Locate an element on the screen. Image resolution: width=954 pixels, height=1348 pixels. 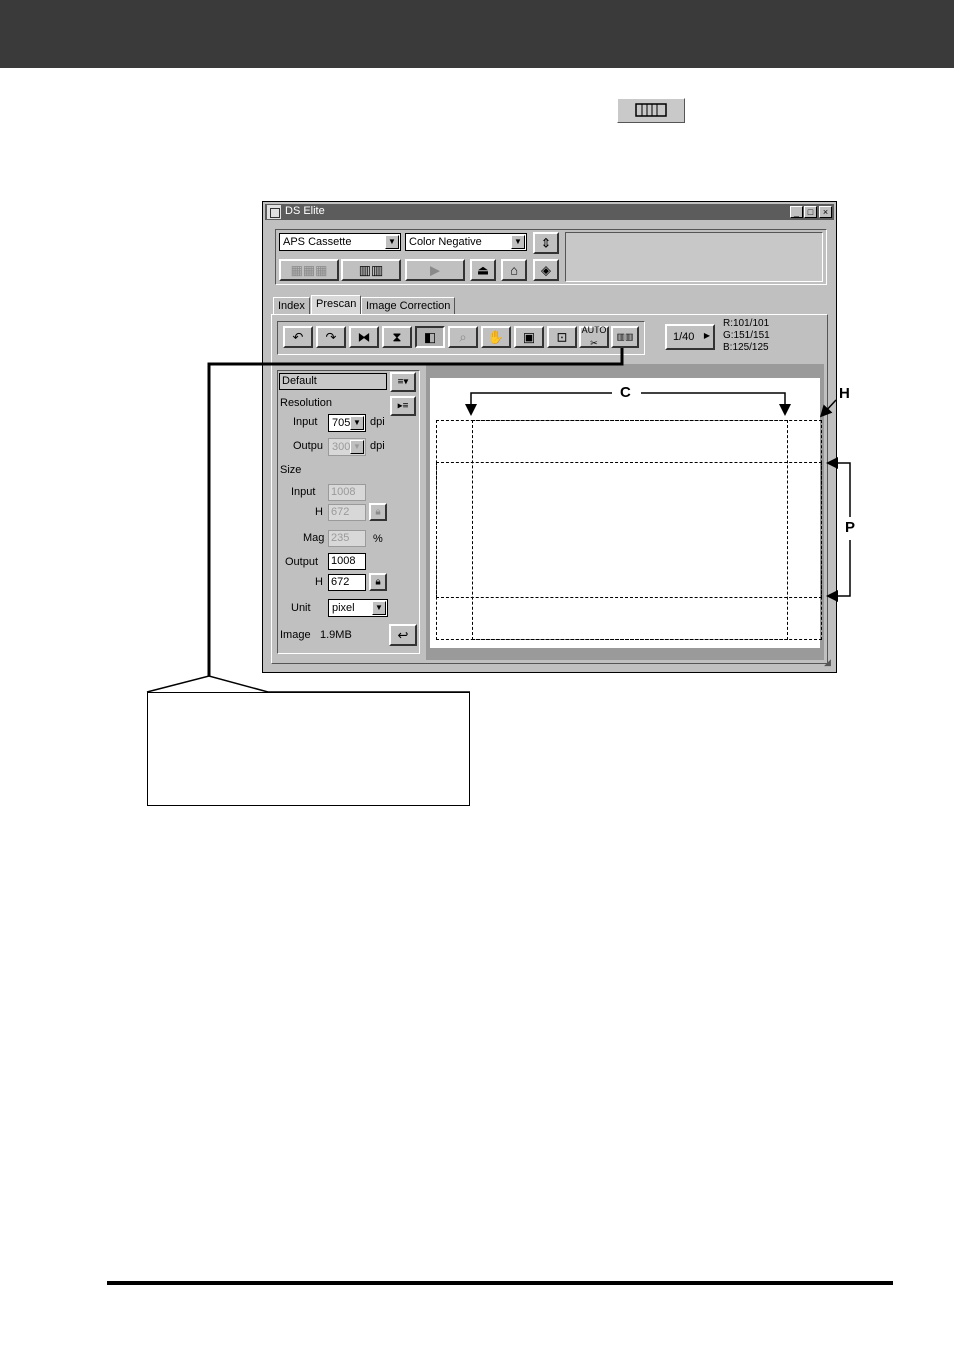
annotation-p: P is located at coordinates (850, 527).